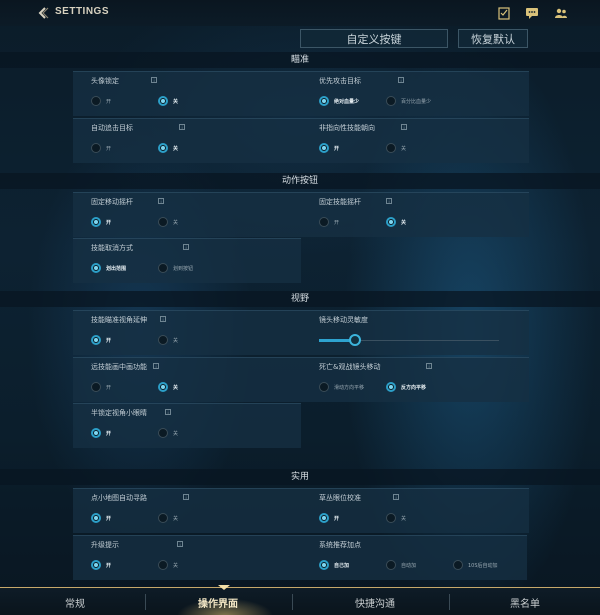 The image size is (600, 615). I want to click on option-swipe-out: 划出范围, so click(108, 268).